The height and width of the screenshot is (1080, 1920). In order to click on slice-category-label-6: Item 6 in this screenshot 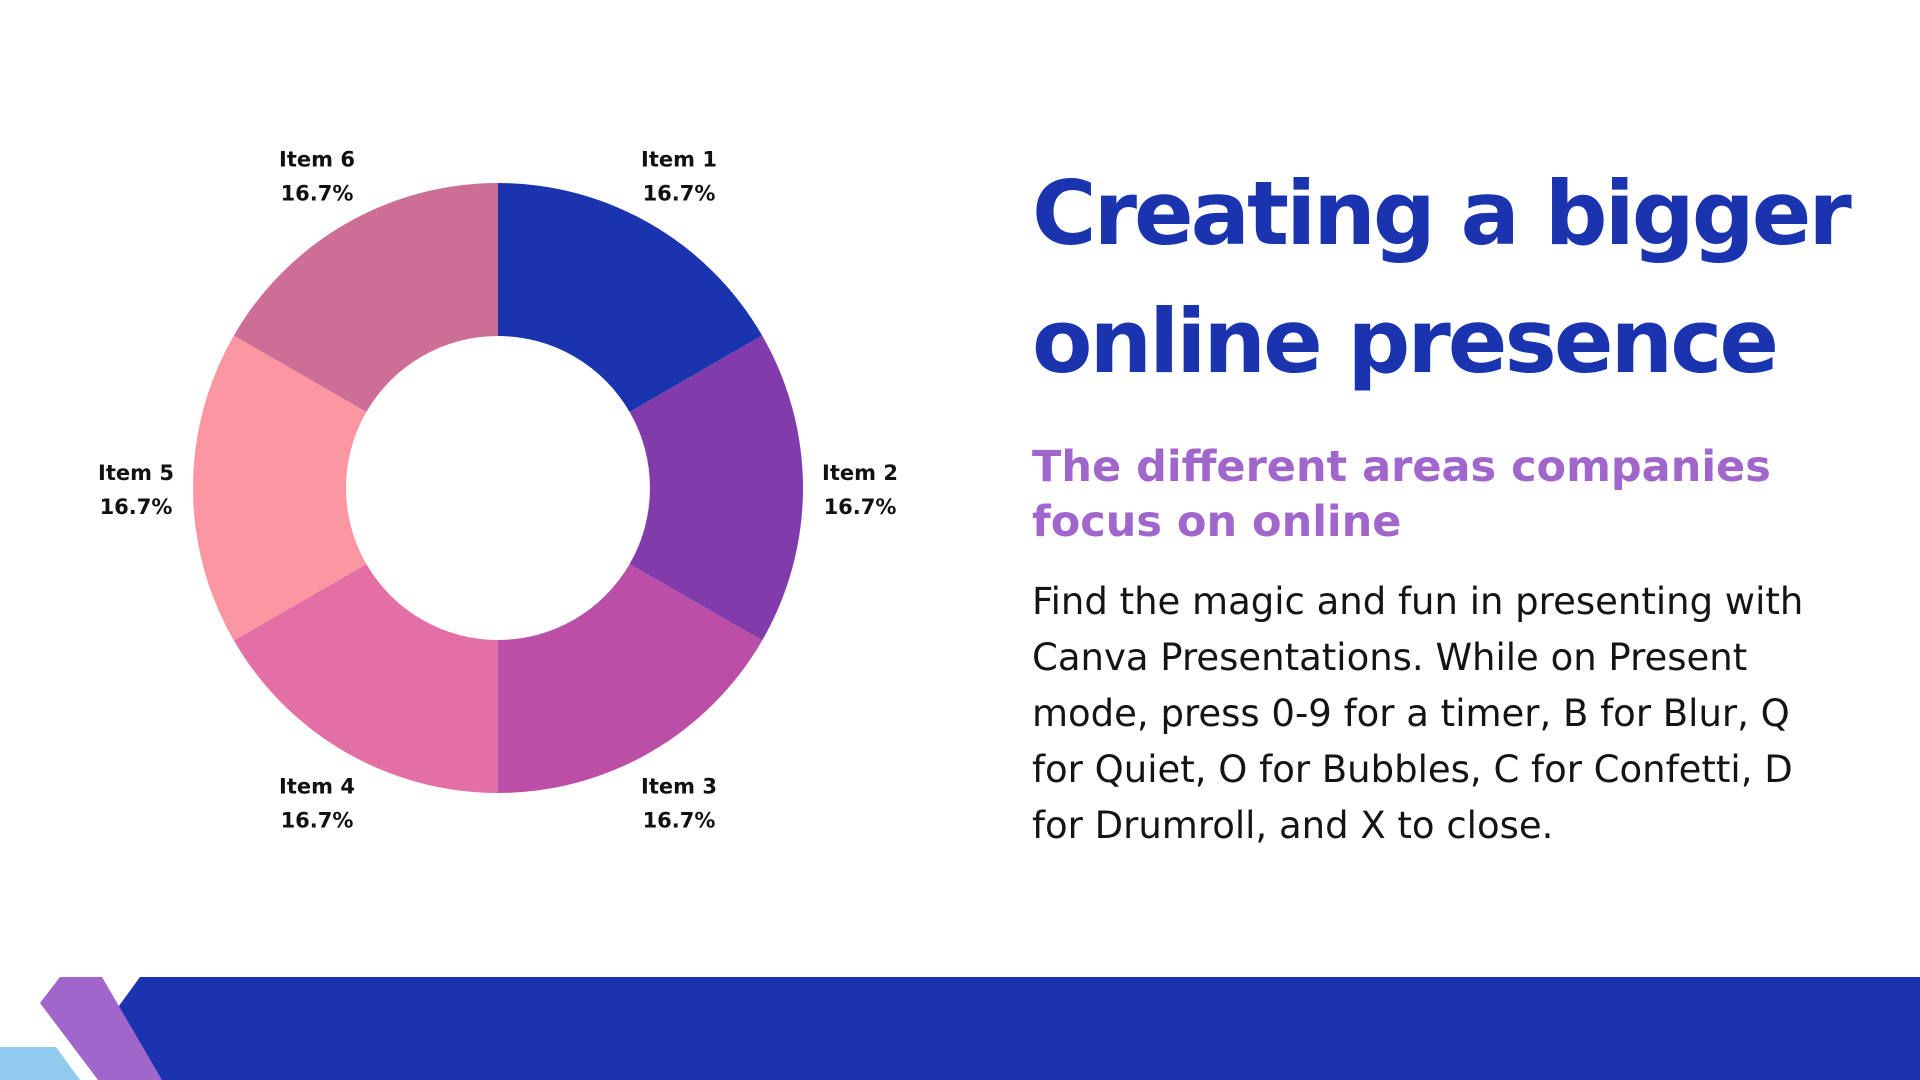, I will do `click(317, 159)`.